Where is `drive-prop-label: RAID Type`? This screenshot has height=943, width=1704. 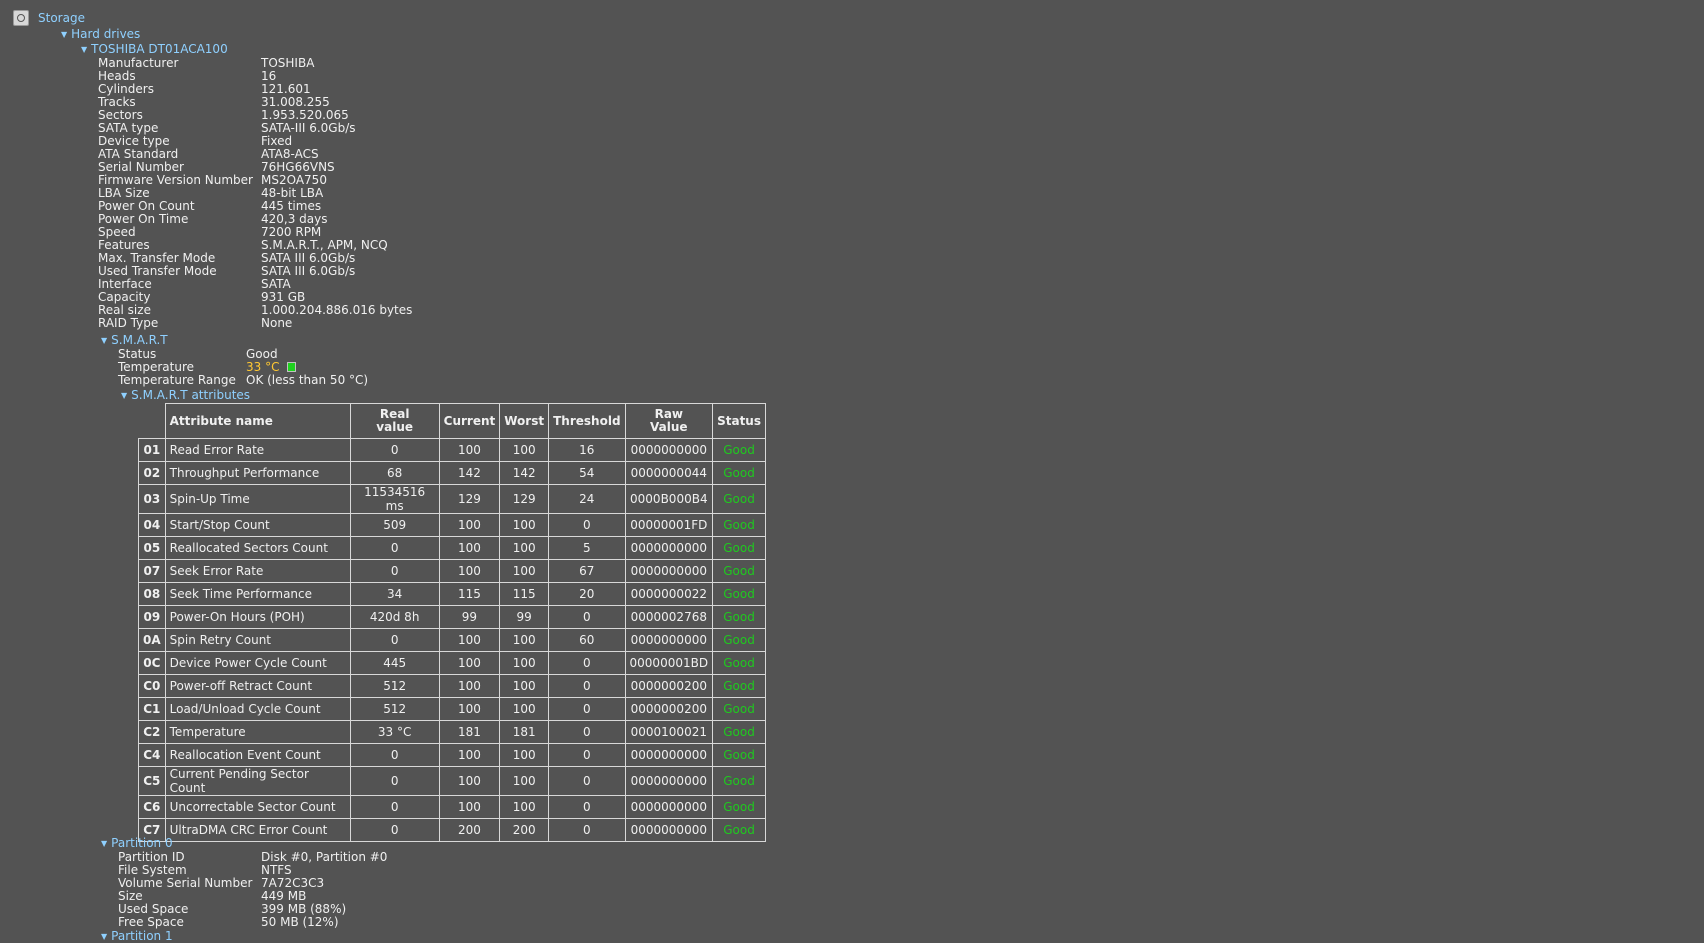 drive-prop-label: RAID Type is located at coordinates (128, 323).